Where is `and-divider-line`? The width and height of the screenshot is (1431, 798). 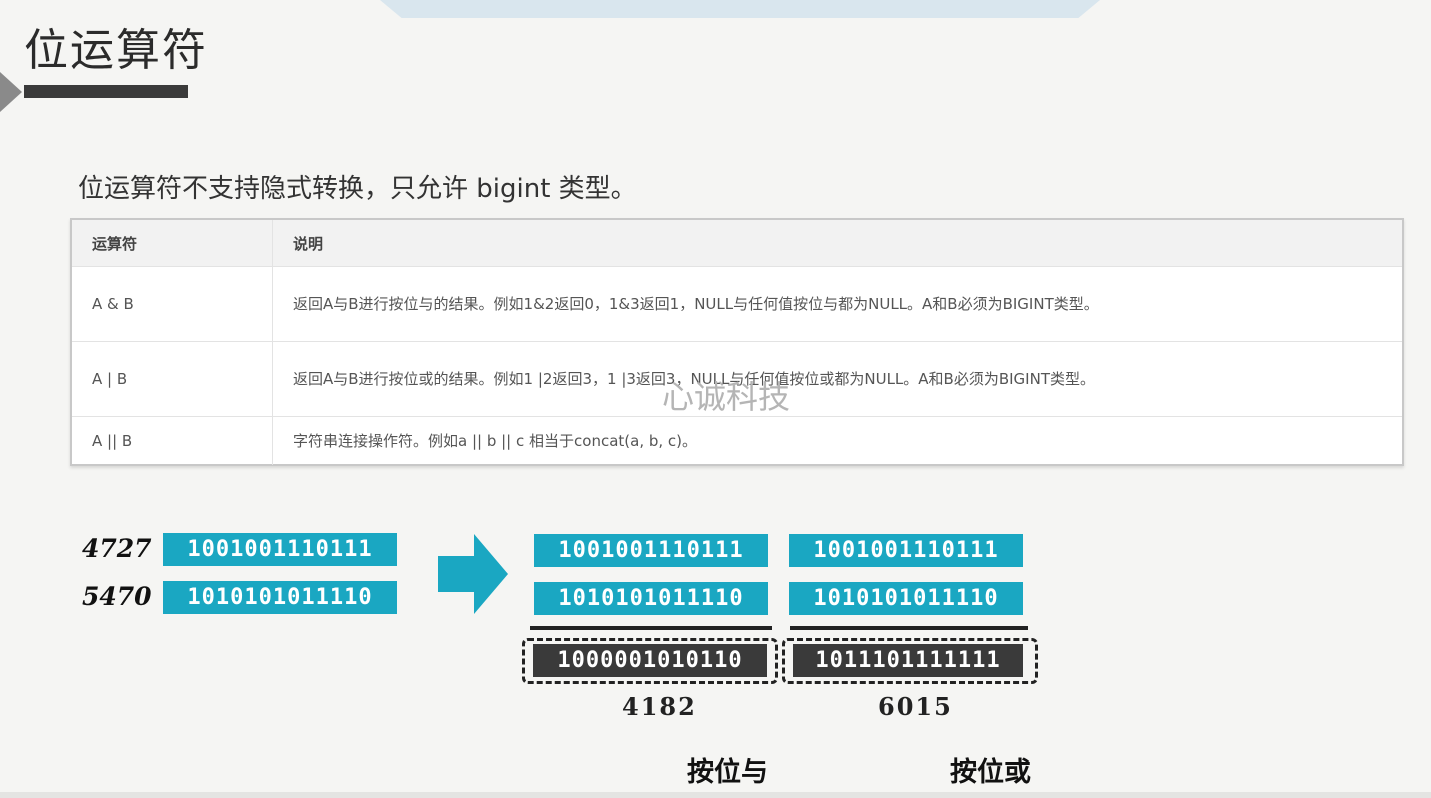
and-divider-line is located at coordinates (651, 628).